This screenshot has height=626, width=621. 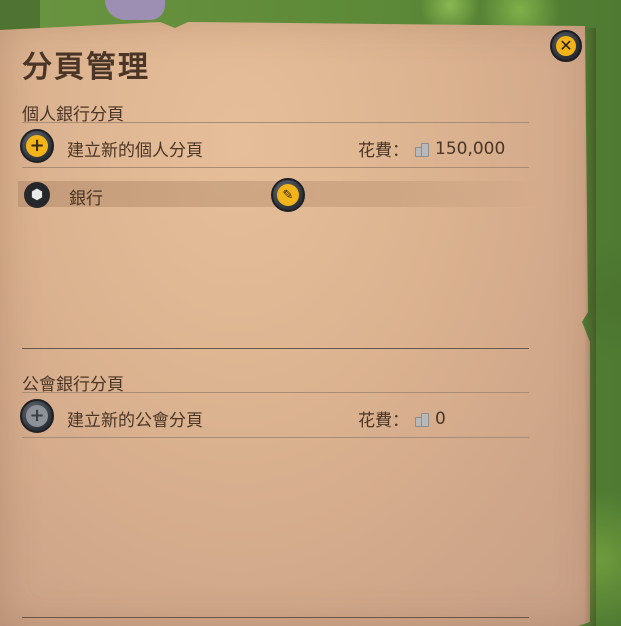 What do you see at coordinates (275, 147) in the screenshot?
I see `create-personal-tab-row: + 建立新的個人分頁 花費： 150,000` at bounding box center [275, 147].